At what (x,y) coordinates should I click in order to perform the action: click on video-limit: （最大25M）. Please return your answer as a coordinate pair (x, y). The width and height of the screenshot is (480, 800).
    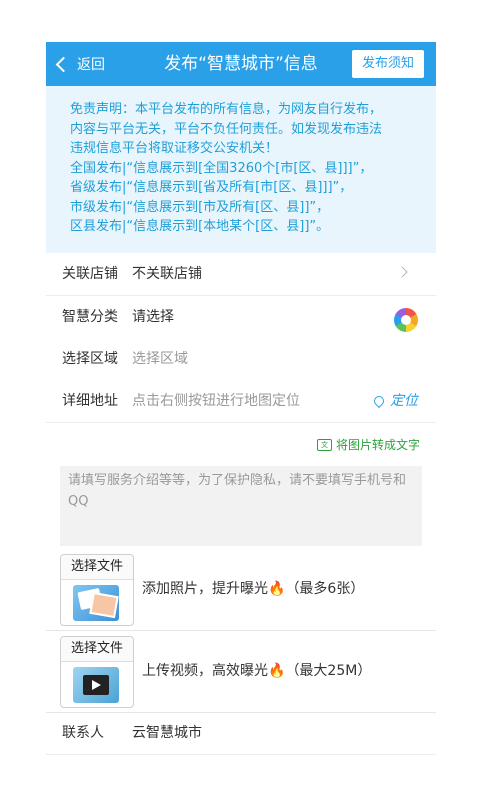
    Looking at the image, I should click on (328, 671).